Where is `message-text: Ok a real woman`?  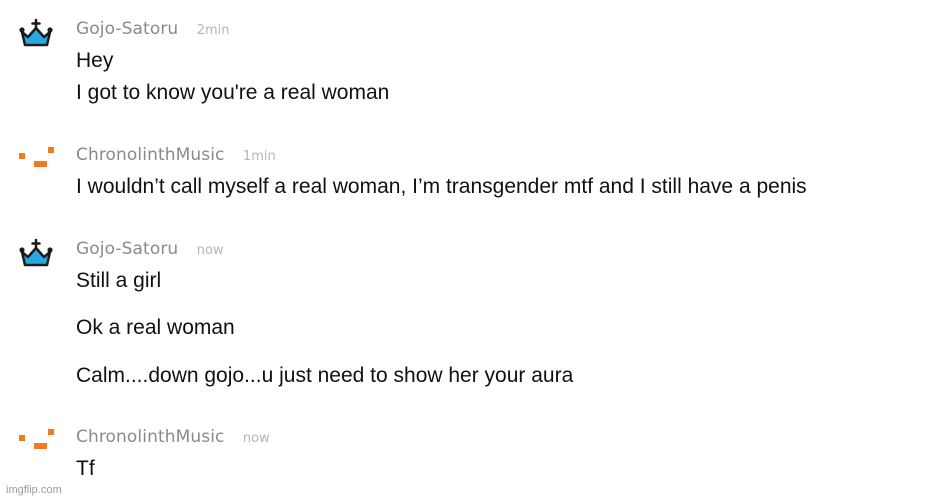
message-text: Ok a real woman is located at coordinates (155, 327).